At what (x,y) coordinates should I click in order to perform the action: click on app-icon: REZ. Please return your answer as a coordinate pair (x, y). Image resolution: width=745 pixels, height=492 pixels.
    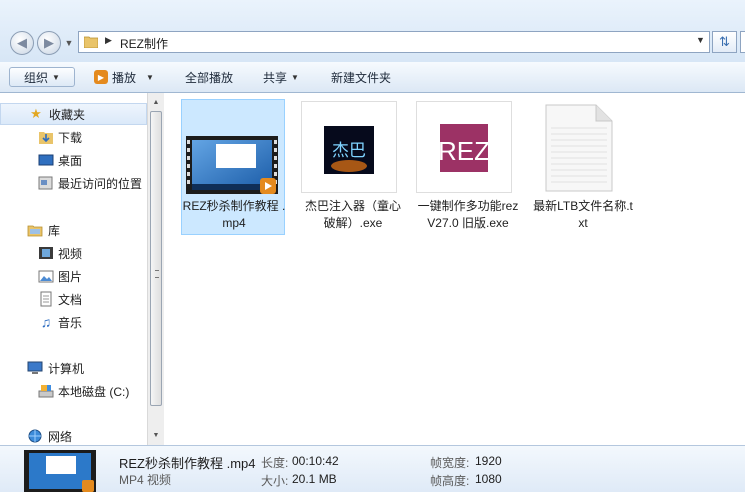
    Looking at the image, I should click on (464, 148).